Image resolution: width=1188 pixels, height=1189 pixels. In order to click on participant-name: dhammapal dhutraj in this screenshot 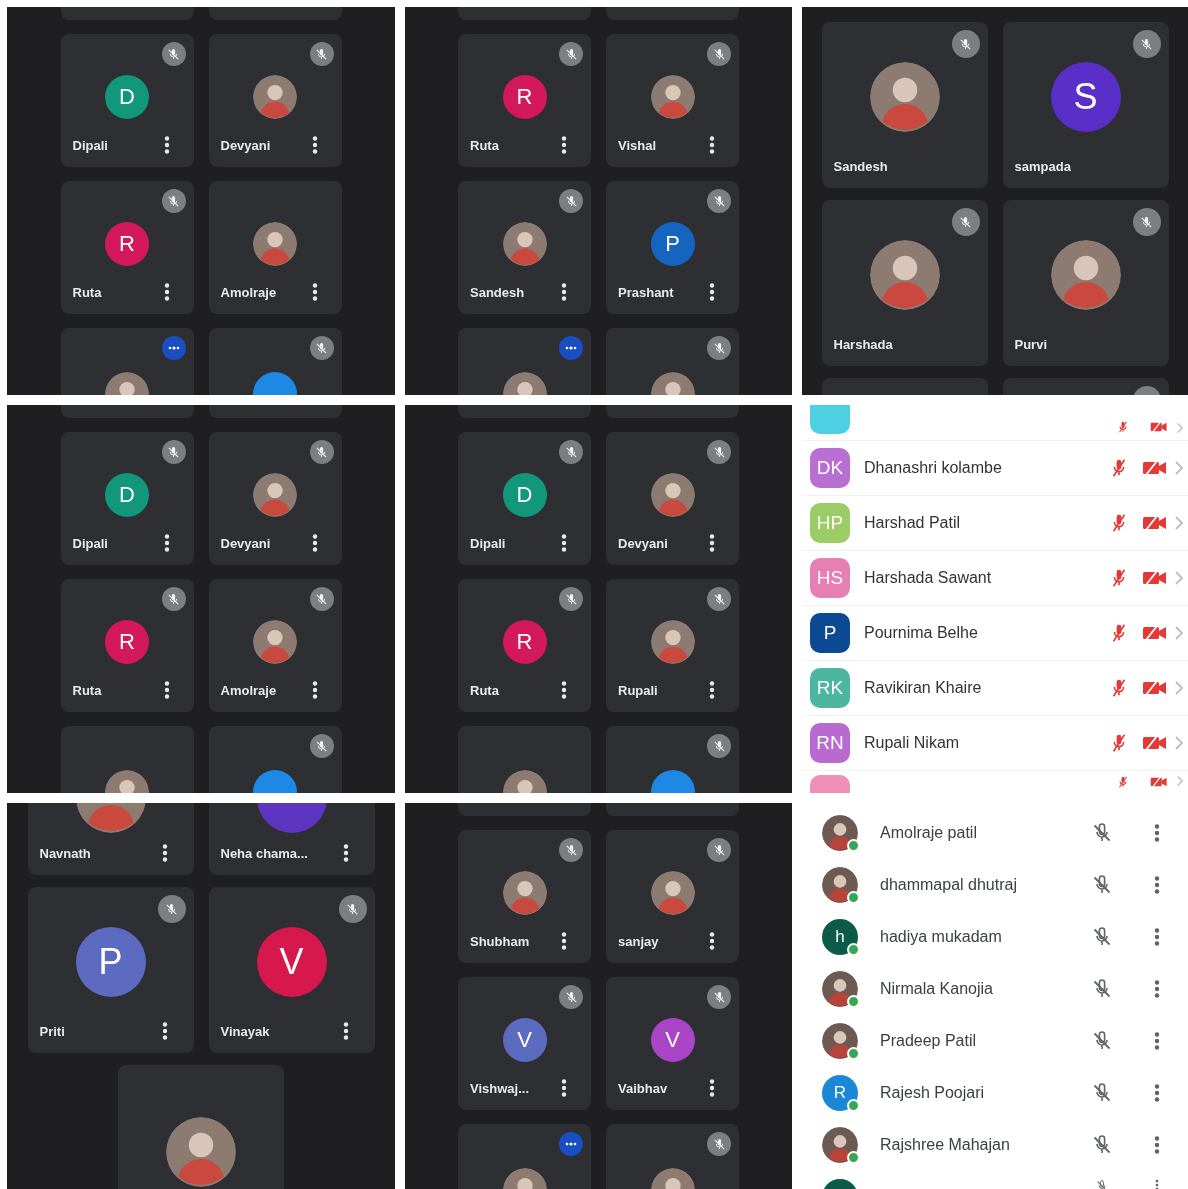, I will do `click(948, 885)`.